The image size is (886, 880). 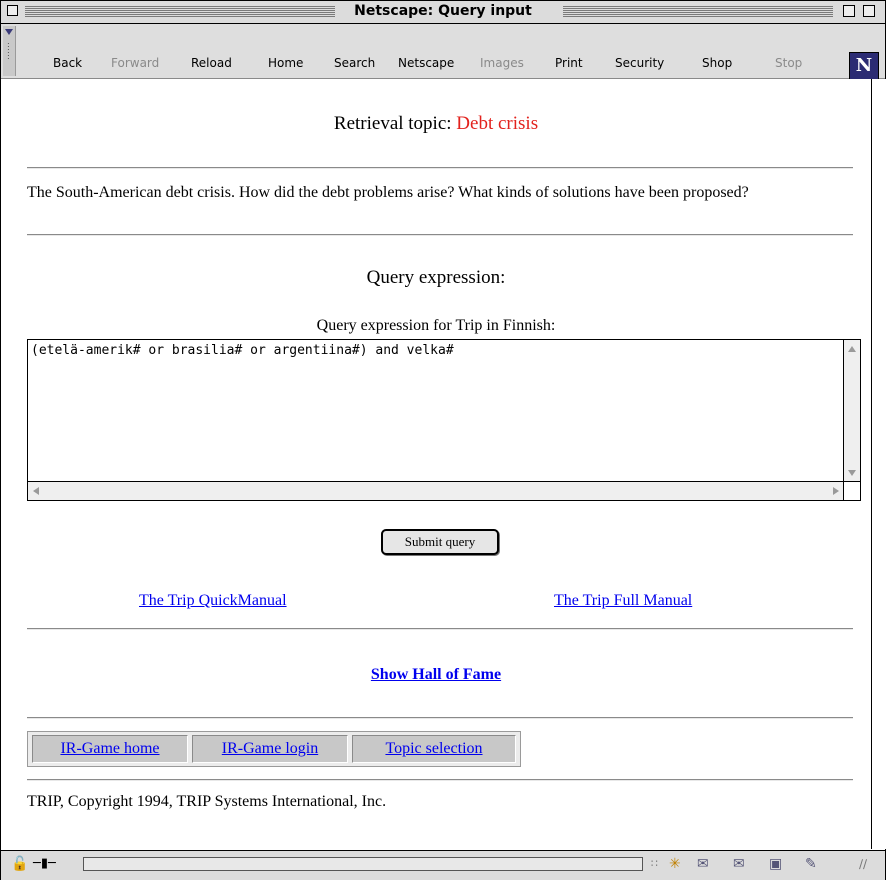 I want to click on netscape-logo-icon: N, so click(x=864, y=66).